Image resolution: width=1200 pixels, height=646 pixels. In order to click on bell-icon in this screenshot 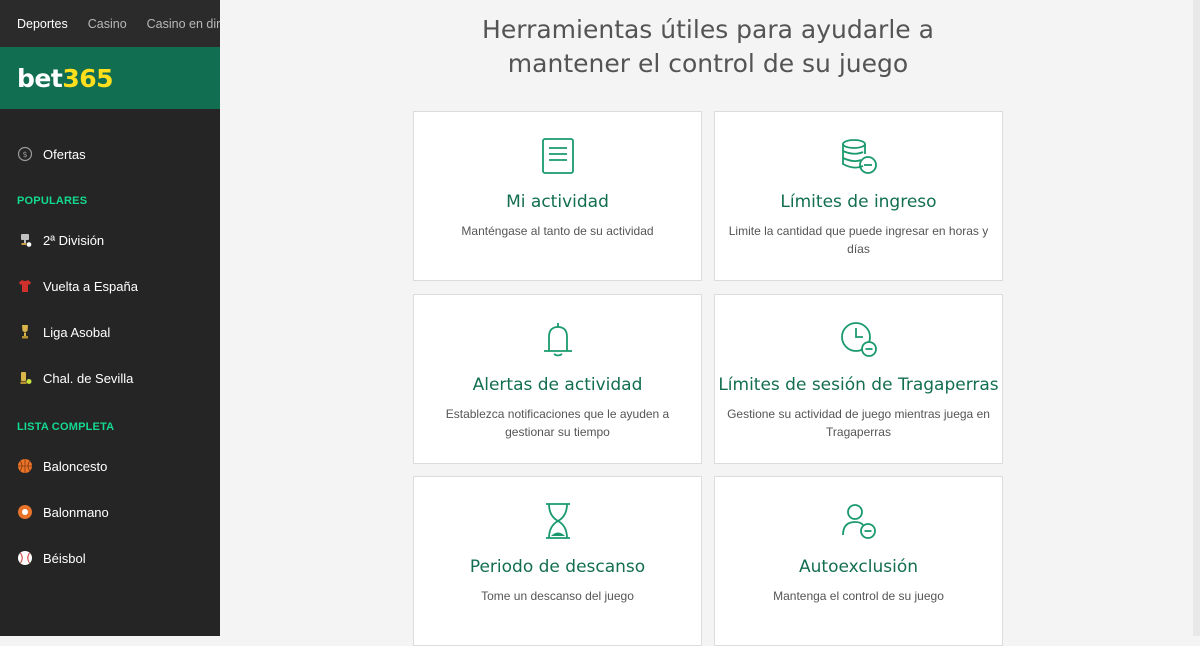, I will do `click(558, 339)`.